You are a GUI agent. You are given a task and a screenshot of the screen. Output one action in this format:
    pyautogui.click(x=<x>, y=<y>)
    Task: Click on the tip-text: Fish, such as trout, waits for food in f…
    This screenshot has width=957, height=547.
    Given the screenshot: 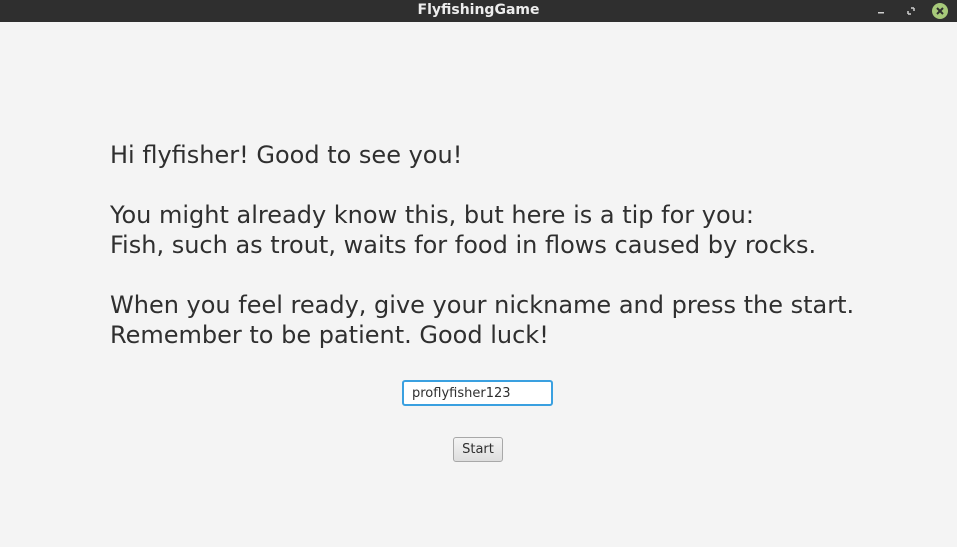 What is the action you would take?
    pyautogui.click(x=463, y=245)
    